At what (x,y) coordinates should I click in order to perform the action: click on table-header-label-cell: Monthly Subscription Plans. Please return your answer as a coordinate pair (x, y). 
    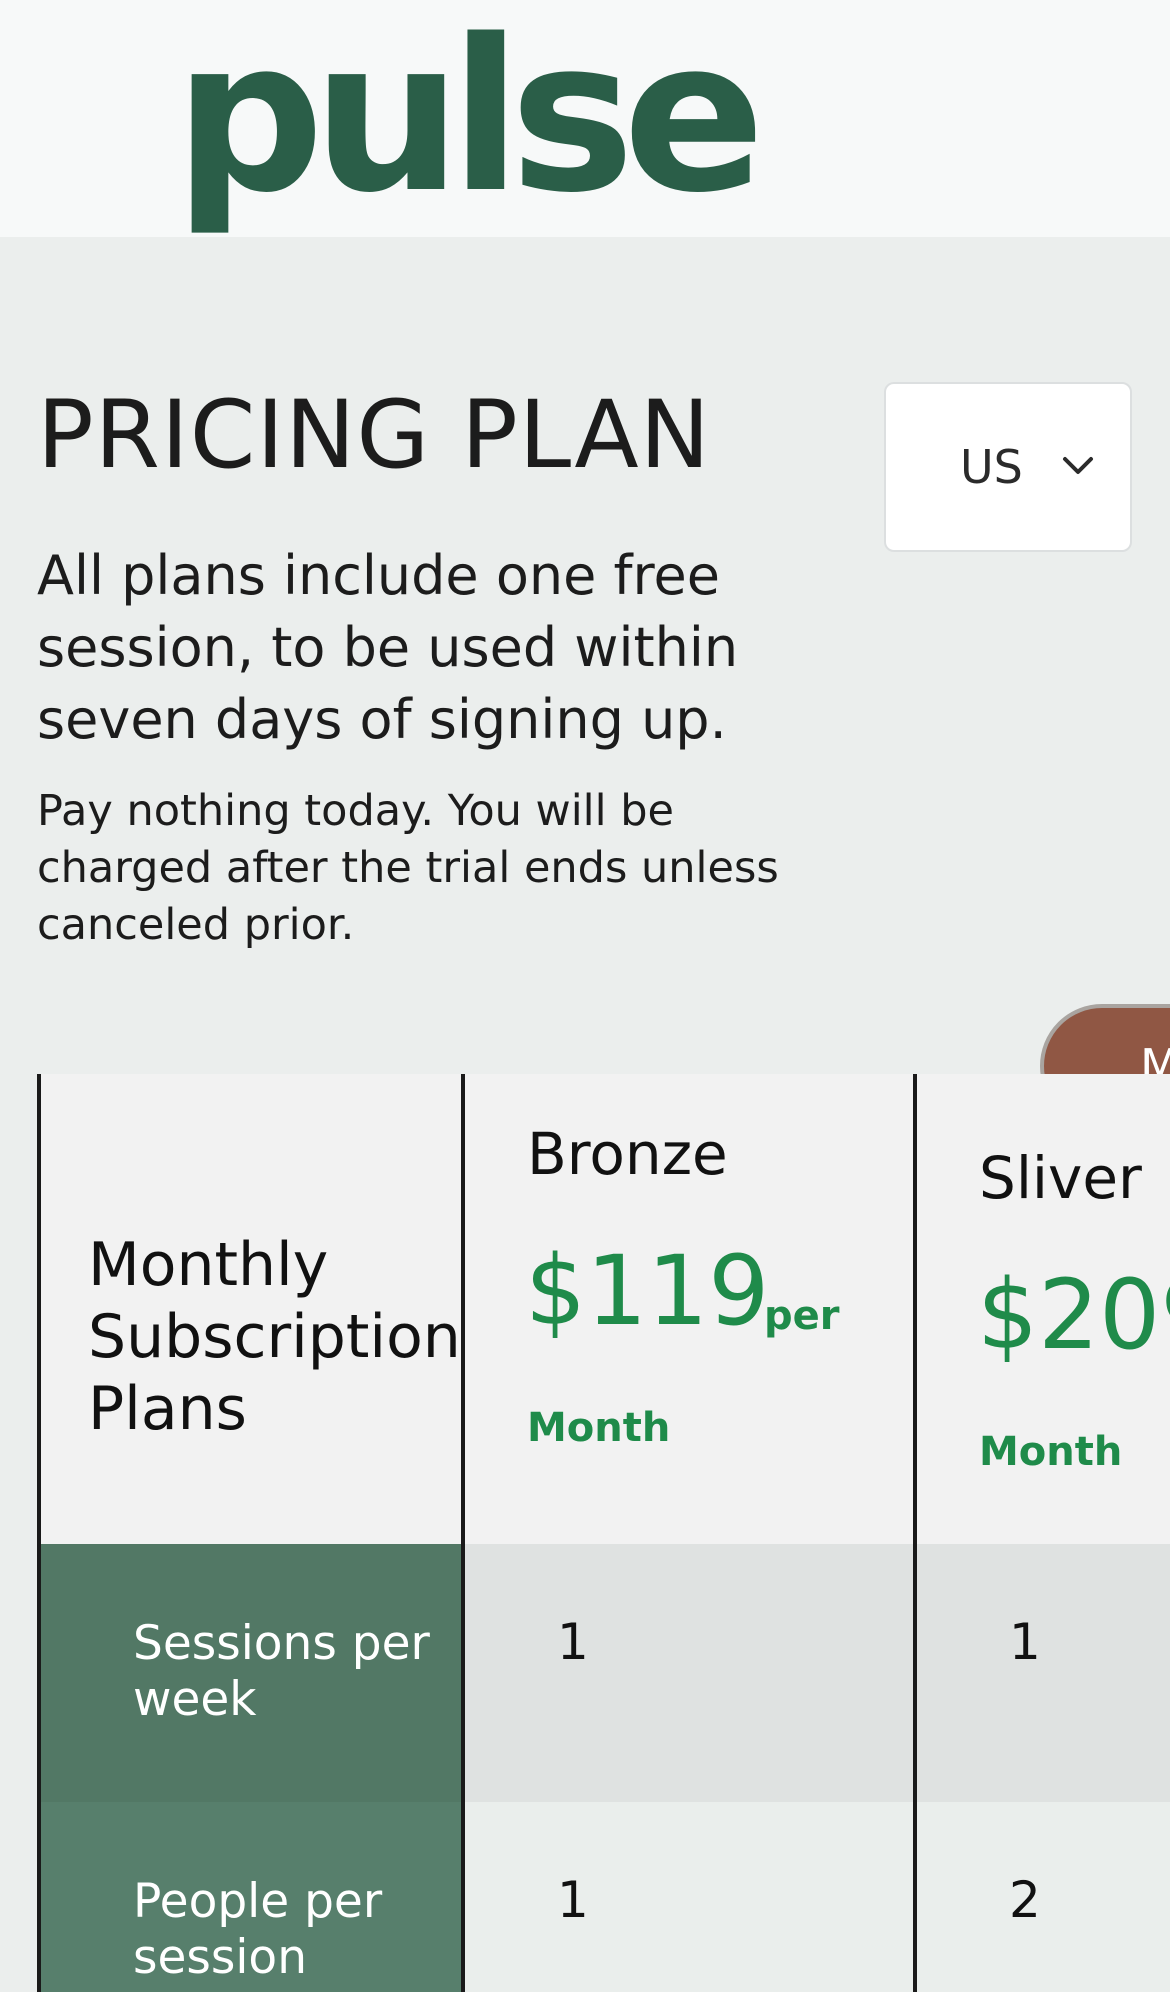
    Looking at the image, I should click on (251, 1309).